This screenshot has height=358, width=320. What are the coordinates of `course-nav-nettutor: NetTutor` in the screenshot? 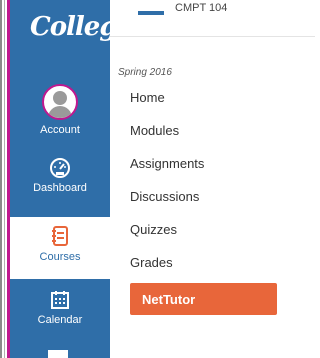 It's located at (203, 299).